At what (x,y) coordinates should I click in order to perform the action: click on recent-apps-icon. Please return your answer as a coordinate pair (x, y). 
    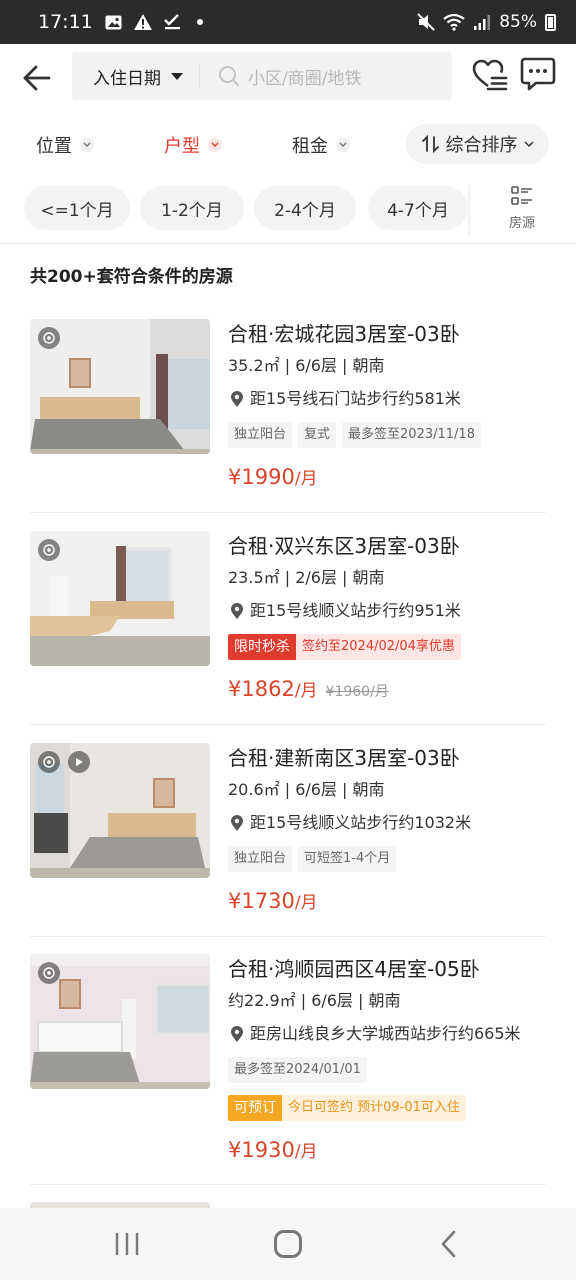
    Looking at the image, I should click on (127, 1244).